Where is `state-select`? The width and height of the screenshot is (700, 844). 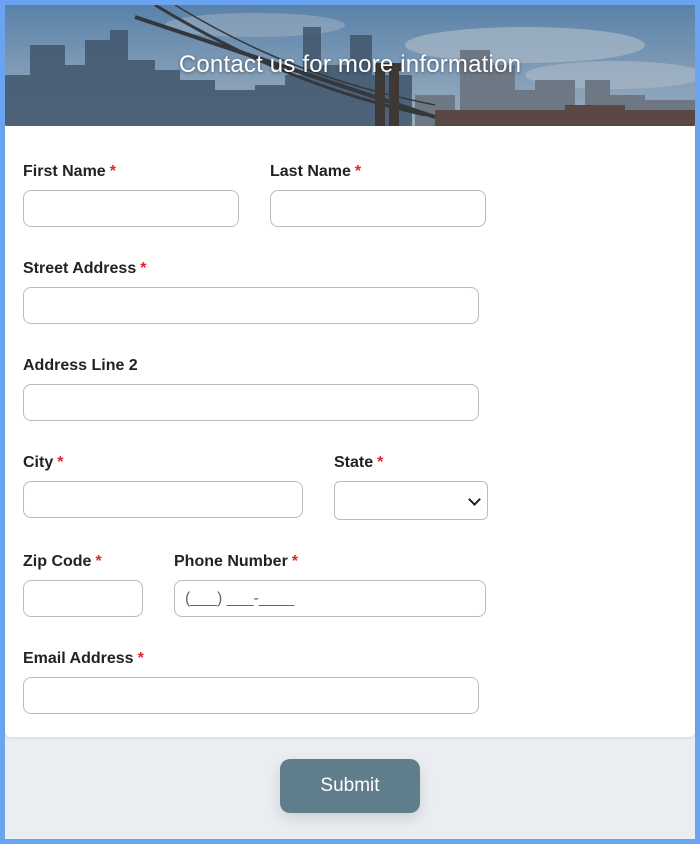
state-select is located at coordinates (411, 500).